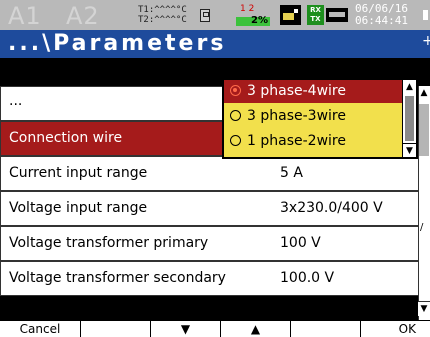 Image resolution: width=430 pixels, height=337 pixels. I want to click on status-end-marker, so click(425, 15).